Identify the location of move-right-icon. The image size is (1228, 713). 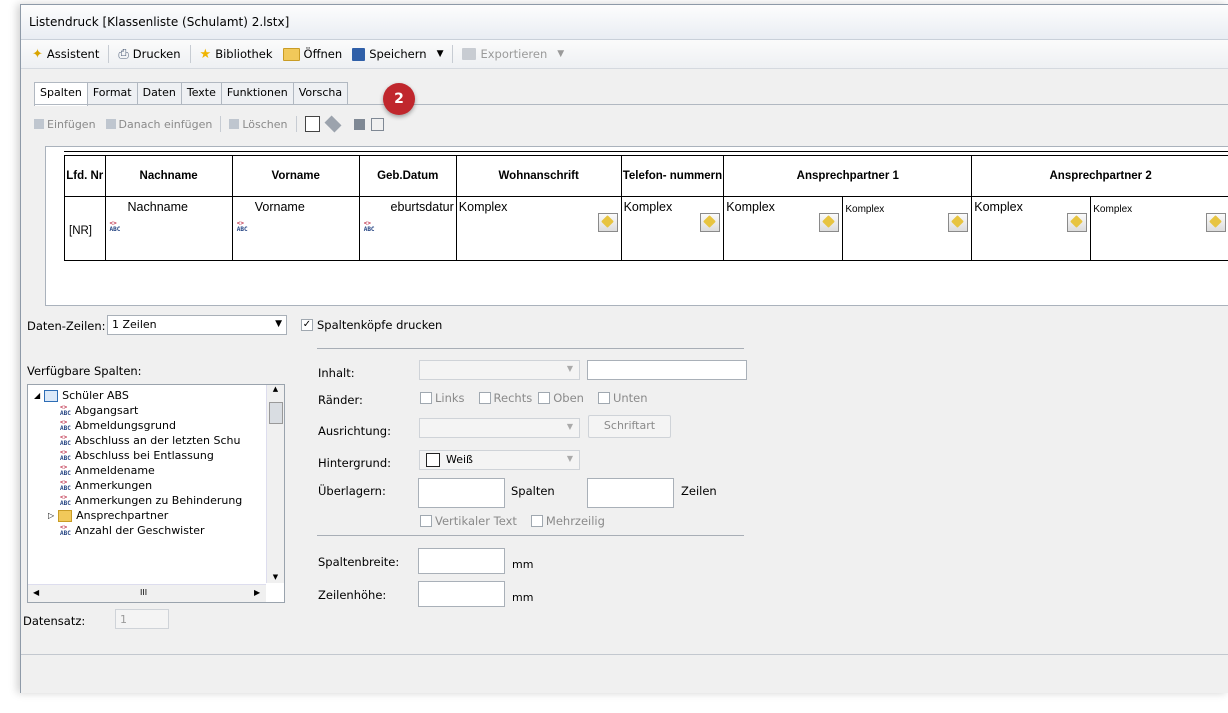
(377, 124).